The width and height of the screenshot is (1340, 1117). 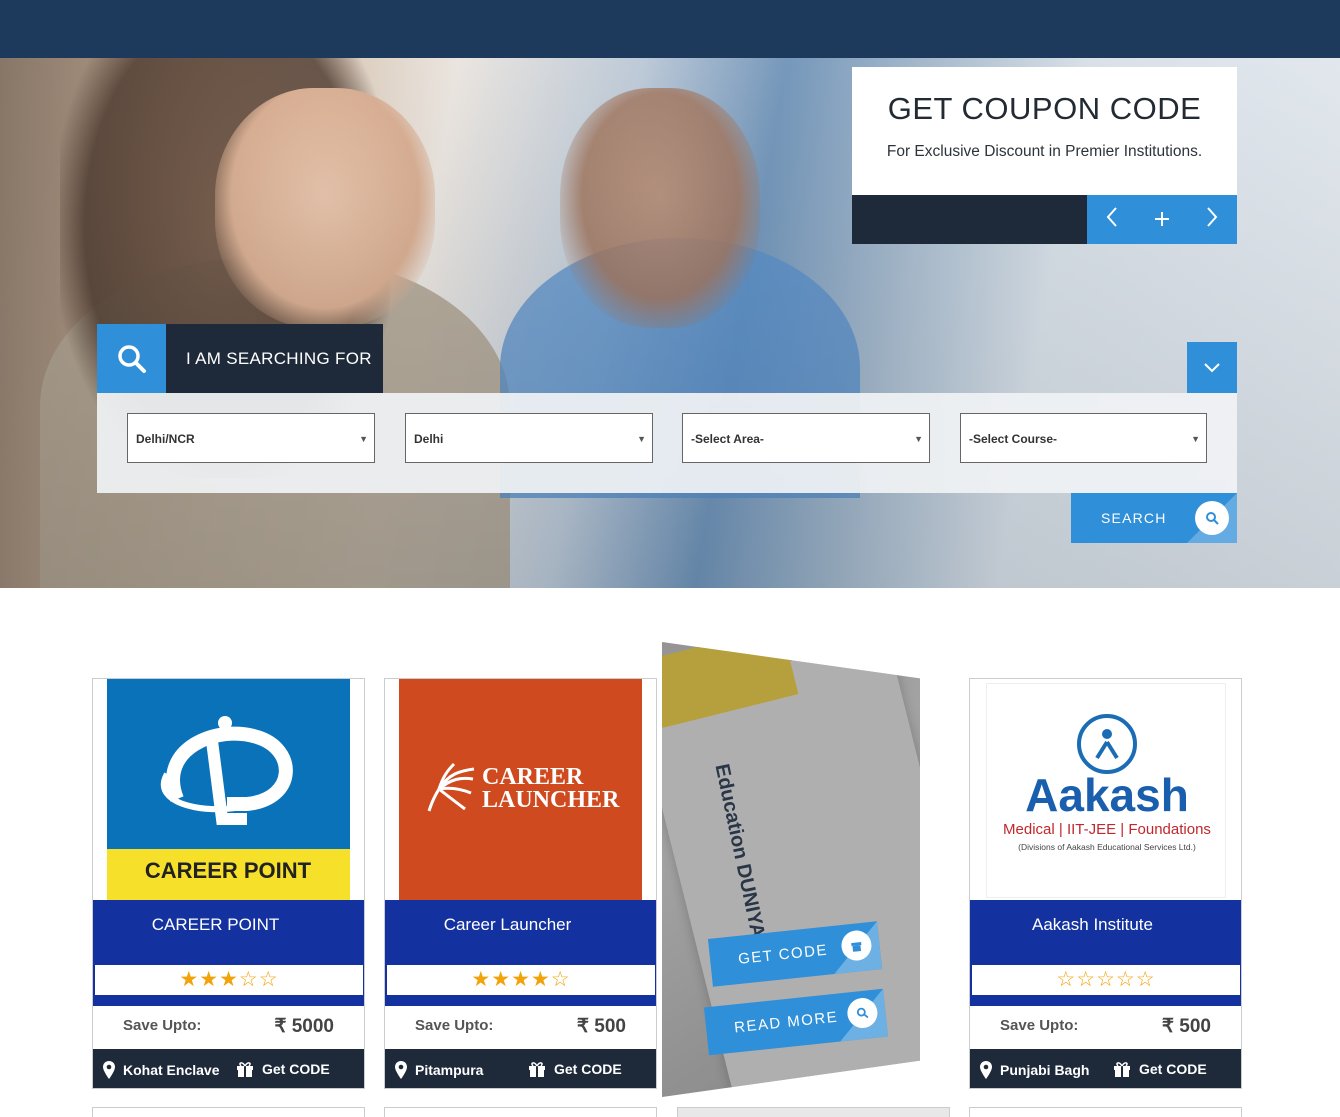 What do you see at coordinates (520, 1068) in the screenshot?
I see `card-footer: Pitampura Get CODE` at bounding box center [520, 1068].